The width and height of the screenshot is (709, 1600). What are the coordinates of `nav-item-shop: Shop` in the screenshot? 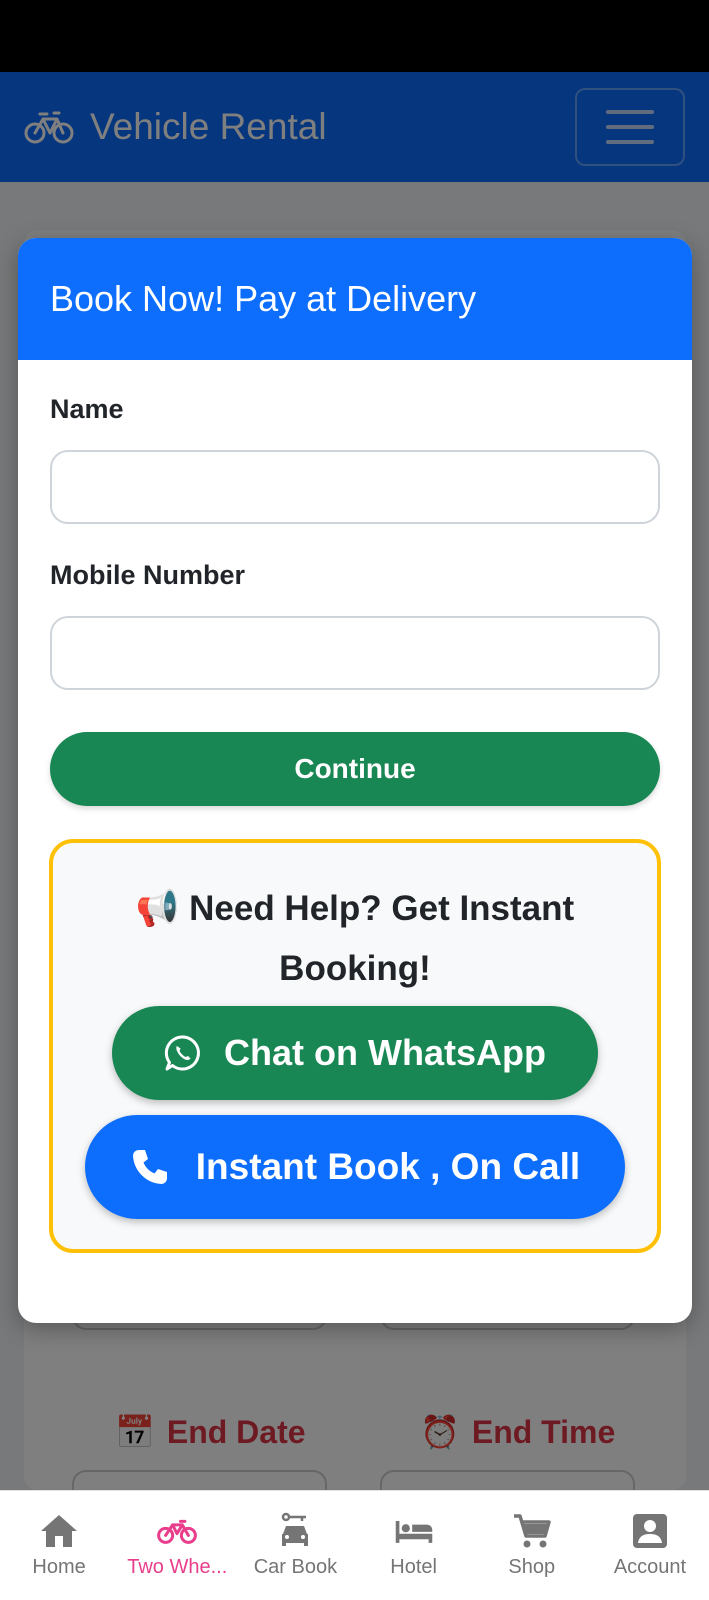 It's located at (532, 1545).